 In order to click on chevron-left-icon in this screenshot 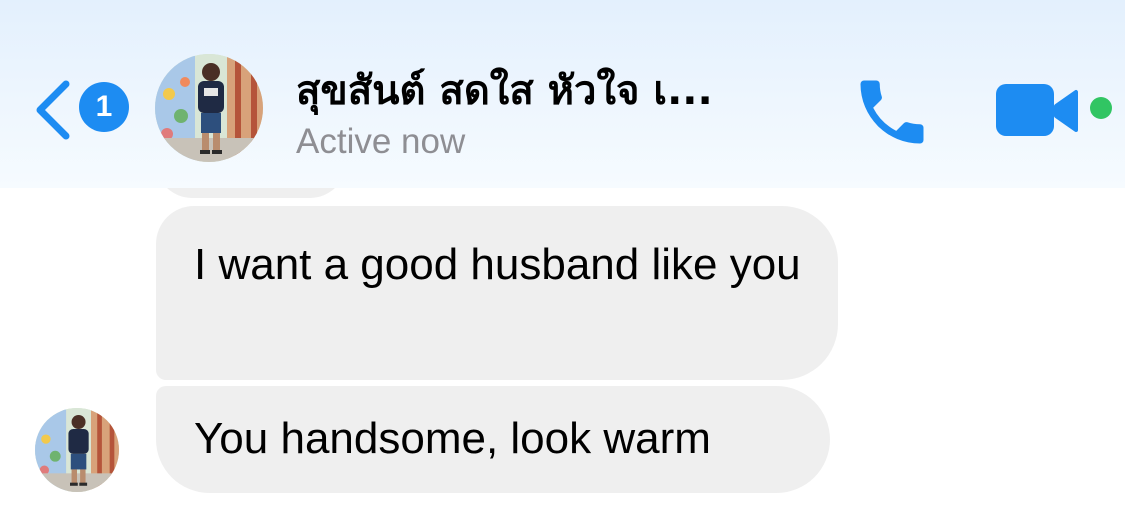, I will do `click(53, 110)`.